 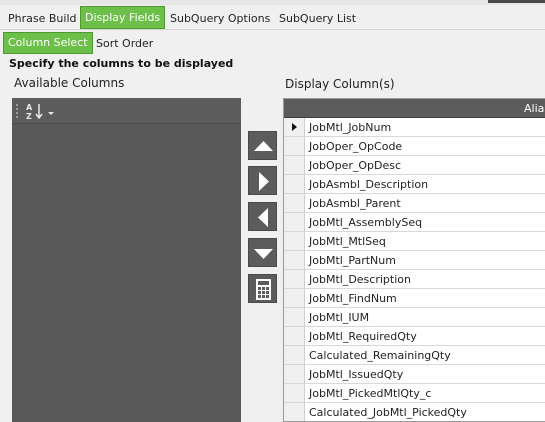 I want to click on table-row: JobMtl_RequiredQty, so click(x=414, y=336).